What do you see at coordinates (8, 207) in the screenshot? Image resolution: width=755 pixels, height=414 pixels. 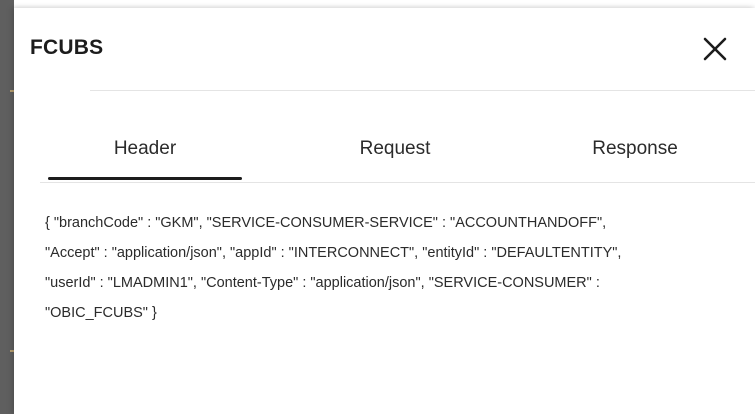 I see `background-app-edge` at bounding box center [8, 207].